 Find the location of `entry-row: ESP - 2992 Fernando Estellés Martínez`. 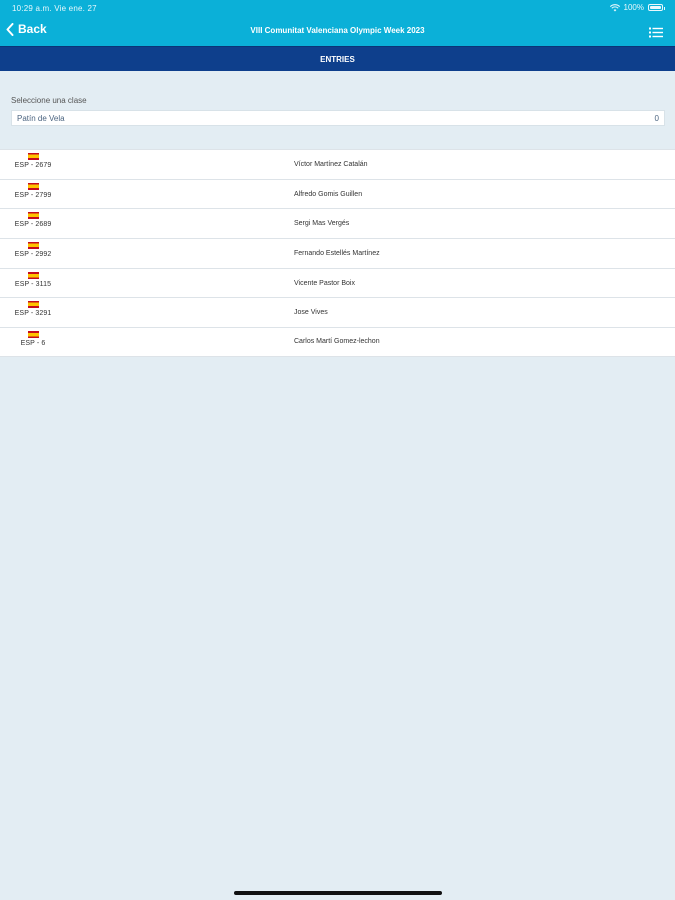

entry-row: ESP - 2992 Fernando Estellés Martínez is located at coordinates (337, 253).